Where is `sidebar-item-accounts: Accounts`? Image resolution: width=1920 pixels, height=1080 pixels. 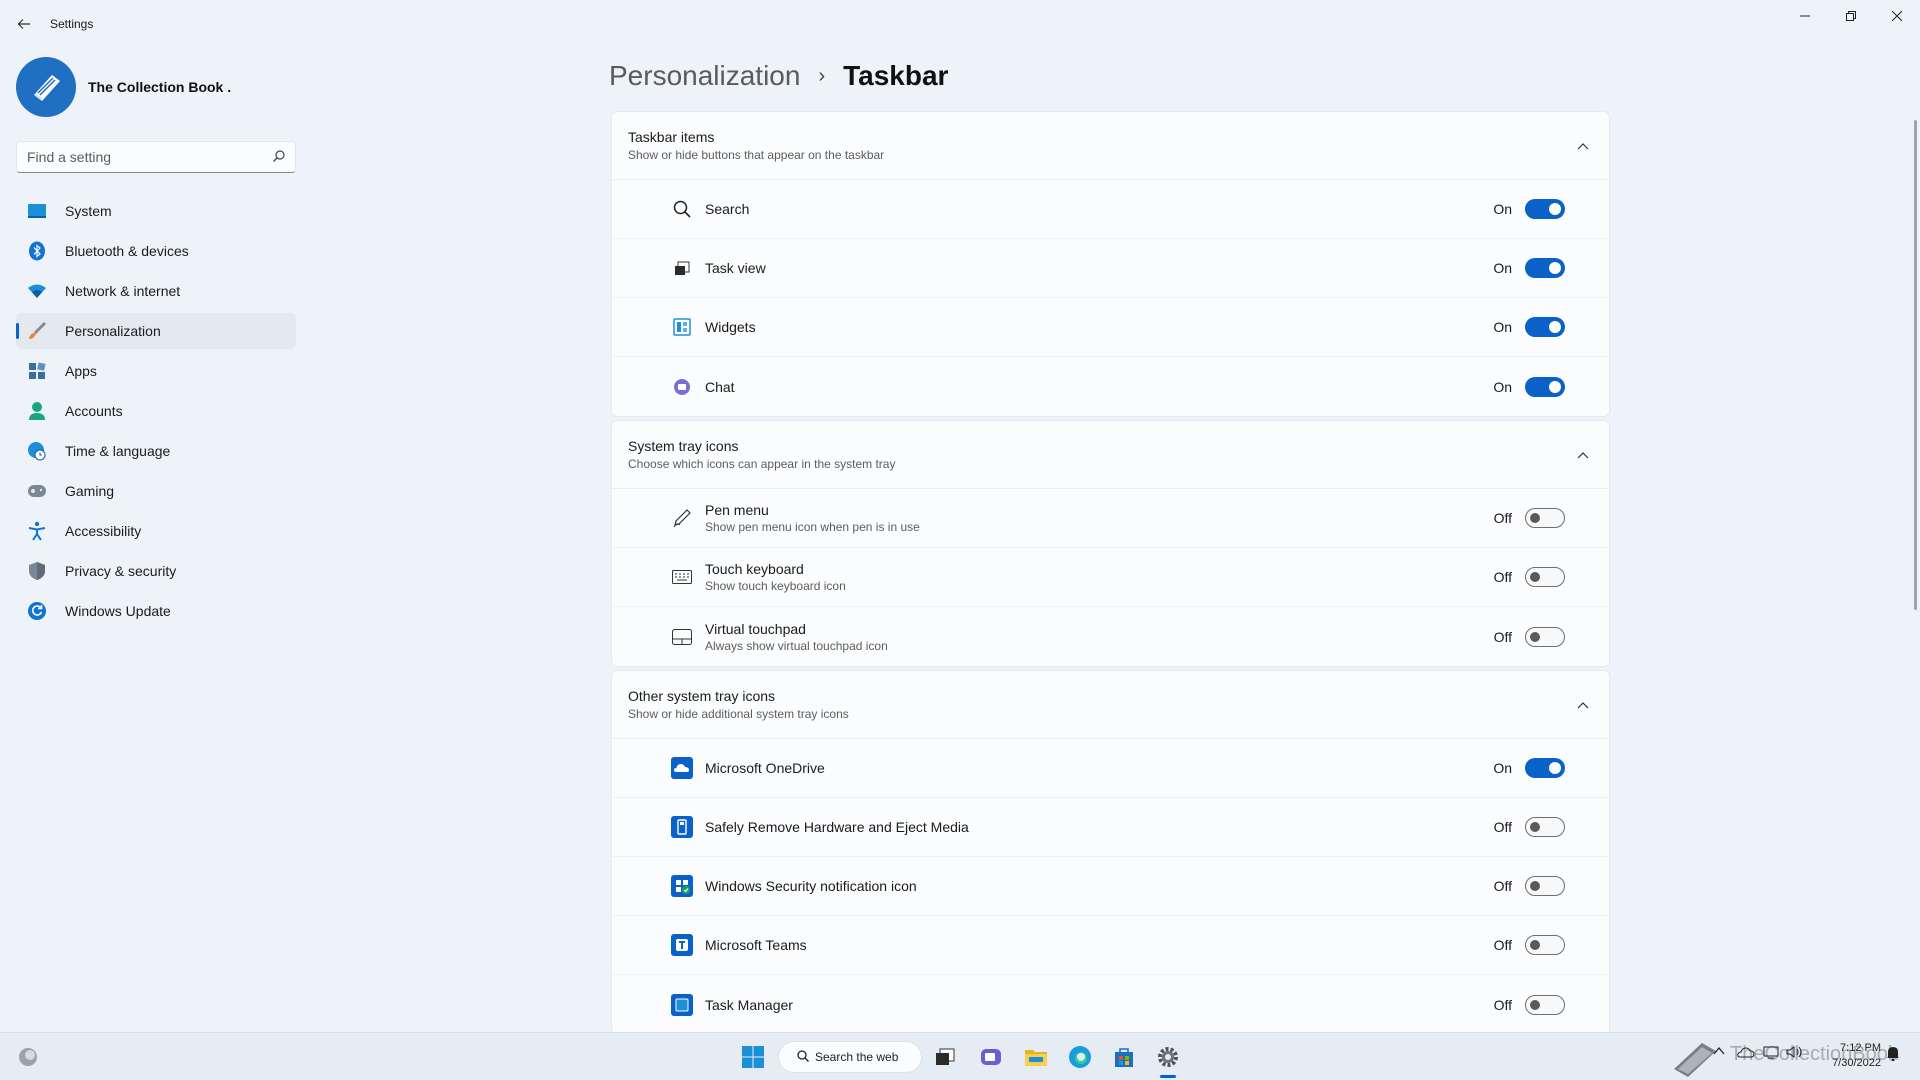 sidebar-item-accounts: Accounts is located at coordinates (156, 411).